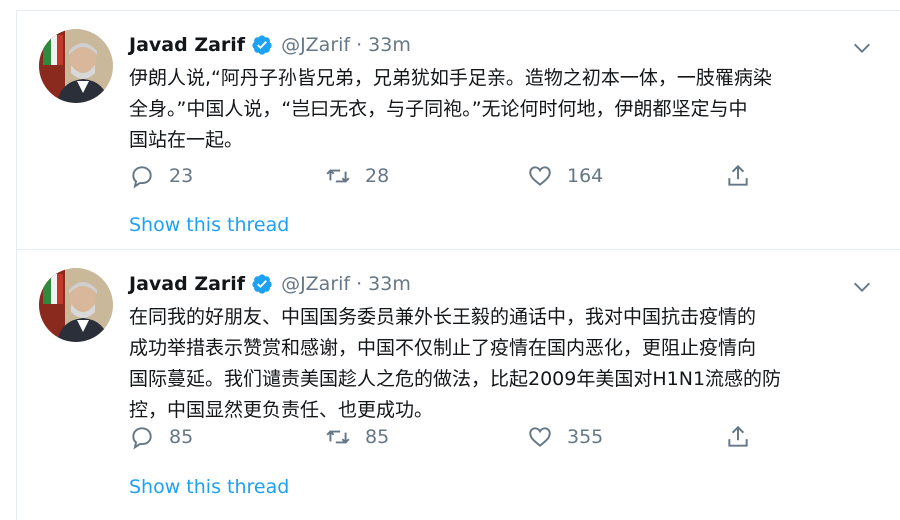 The image size is (900, 520). Describe the element at coordinates (161, 176) in the screenshot. I see `reply-button: 23` at that location.